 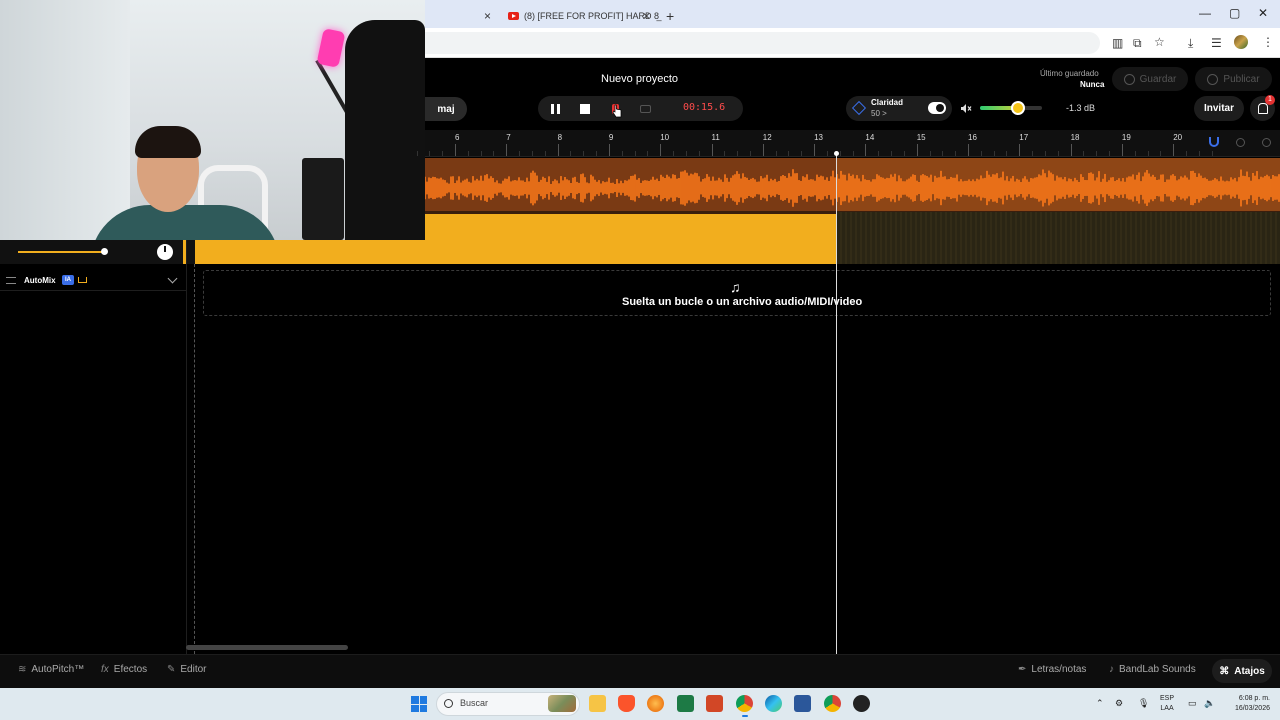 I want to click on sidebar-icon: ▥, so click(x=1117, y=43).